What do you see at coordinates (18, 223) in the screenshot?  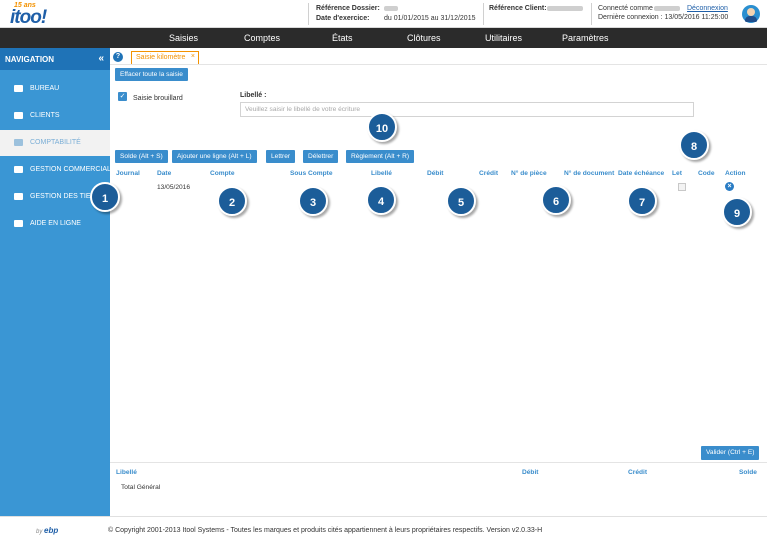 I see `book-icon` at bounding box center [18, 223].